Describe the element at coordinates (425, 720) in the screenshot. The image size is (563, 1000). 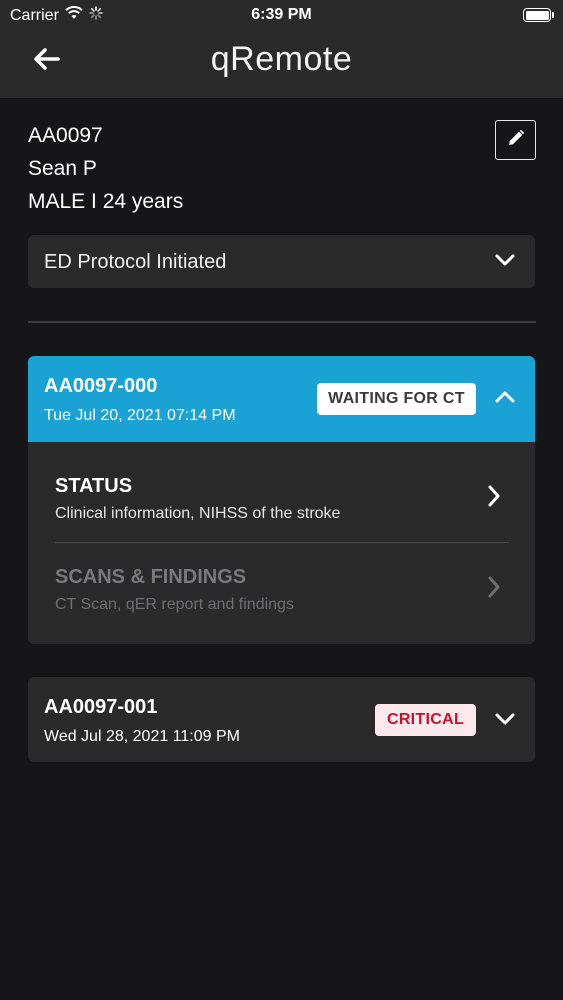
I see `critical-badge: CRITICAL` at that location.